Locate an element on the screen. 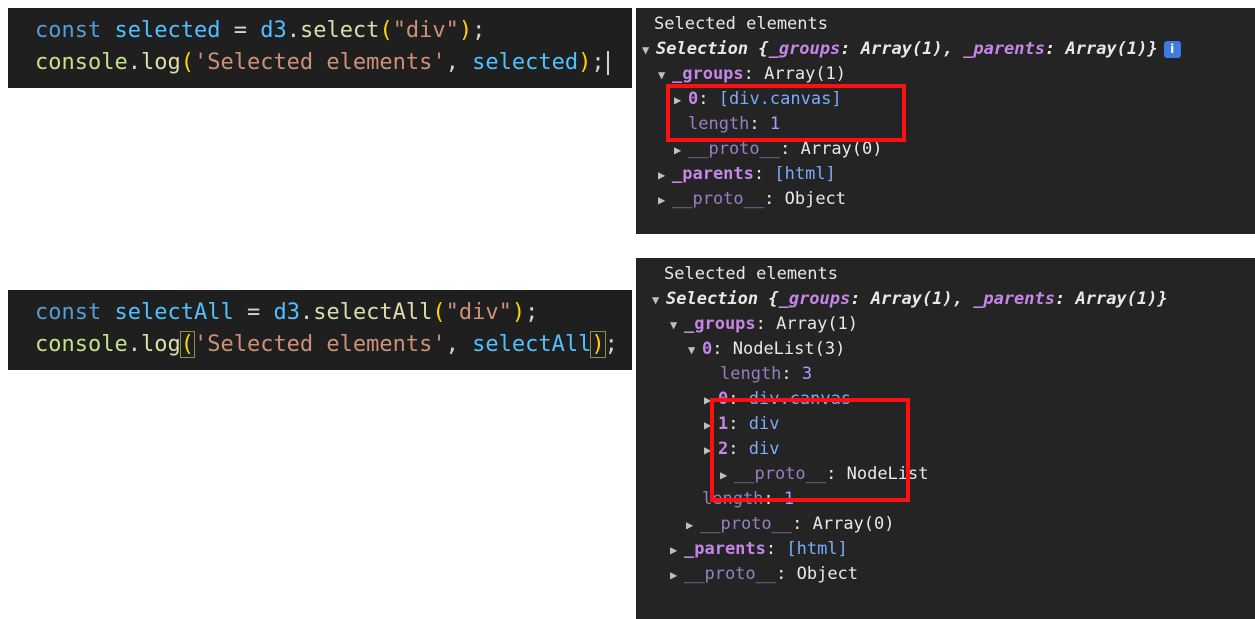  text-cursor is located at coordinates (607, 63).